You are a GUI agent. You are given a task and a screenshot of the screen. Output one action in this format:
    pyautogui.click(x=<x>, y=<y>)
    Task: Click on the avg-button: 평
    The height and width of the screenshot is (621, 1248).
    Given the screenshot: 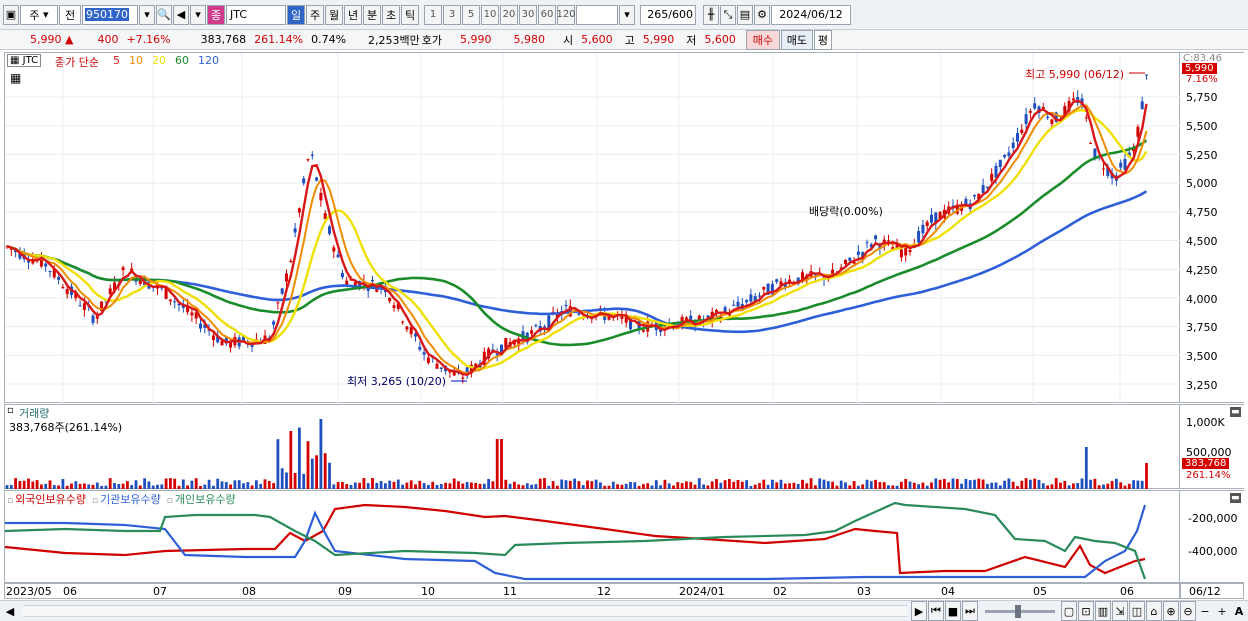 What is the action you would take?
    pyautogui.click(x=822, y=39)
    